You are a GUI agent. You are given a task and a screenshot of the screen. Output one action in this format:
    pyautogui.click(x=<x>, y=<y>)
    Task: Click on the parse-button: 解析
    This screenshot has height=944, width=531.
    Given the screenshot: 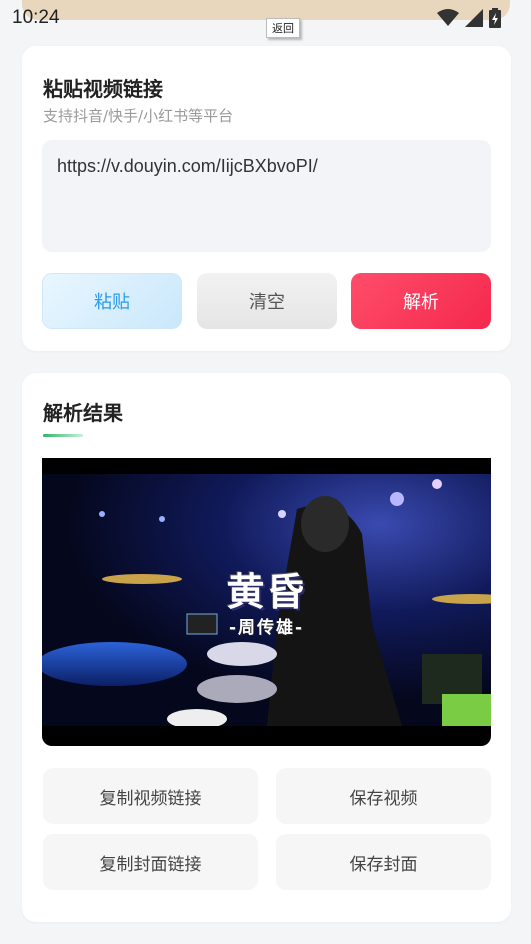 What is the action you would take?
    pyautogui.click(x=421, y=301)
    